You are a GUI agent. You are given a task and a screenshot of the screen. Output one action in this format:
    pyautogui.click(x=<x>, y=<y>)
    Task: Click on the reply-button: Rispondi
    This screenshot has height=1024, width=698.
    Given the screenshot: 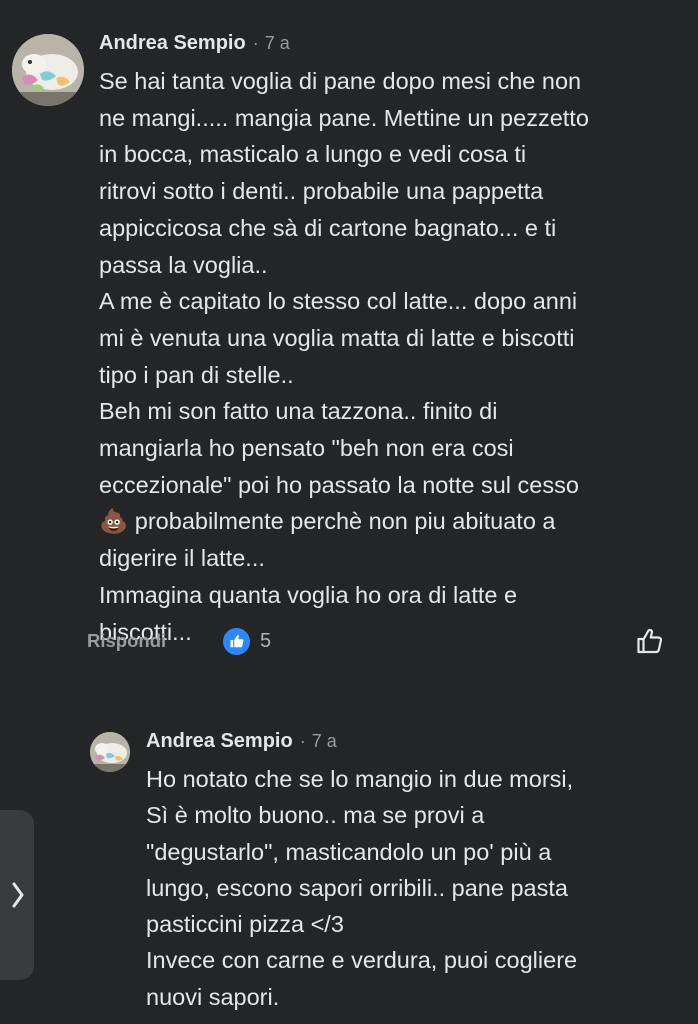 What is the action you would take?
    pyautogui.click(x=126, y=641)
    